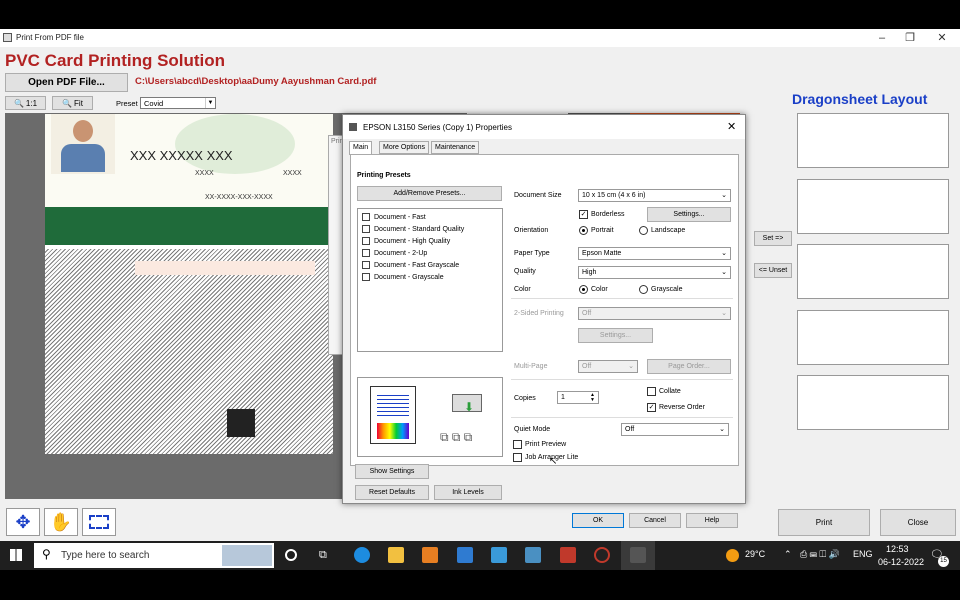  I want to click on job-arranger-checkbox, so click(517, 457).